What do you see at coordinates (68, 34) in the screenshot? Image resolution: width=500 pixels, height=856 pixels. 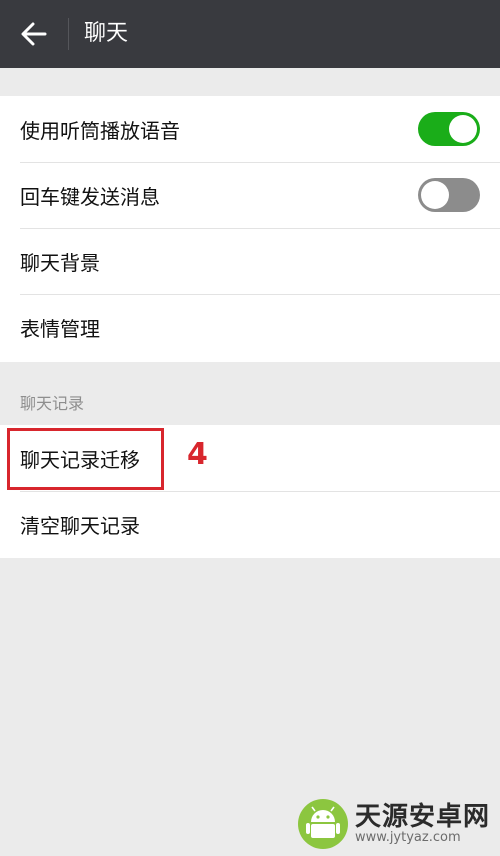 I see `app-bar-divider` at bounding box center [68, 34].